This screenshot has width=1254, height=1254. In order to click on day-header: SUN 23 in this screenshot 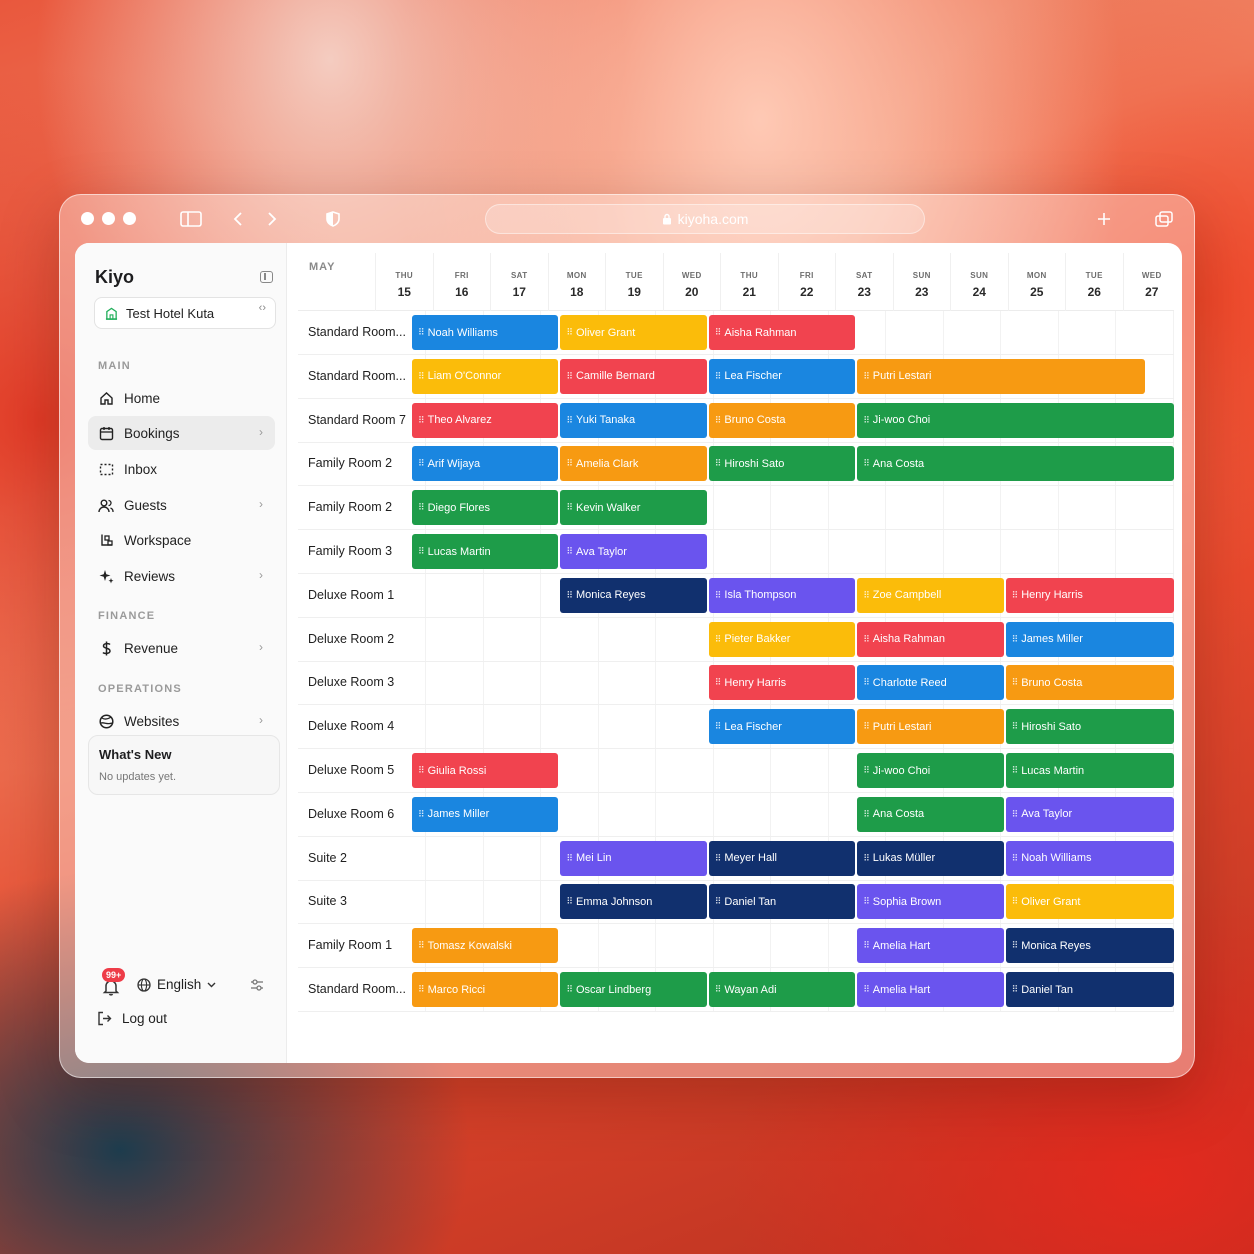, I will do `click(921, 282)`.